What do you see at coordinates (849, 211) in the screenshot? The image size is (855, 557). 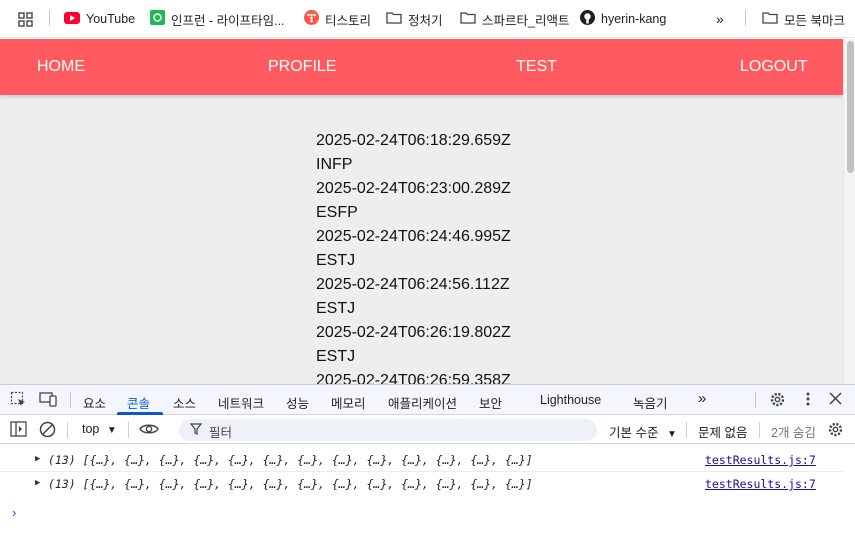 I see `page-scrollbar` at bounding box center [849, 211].